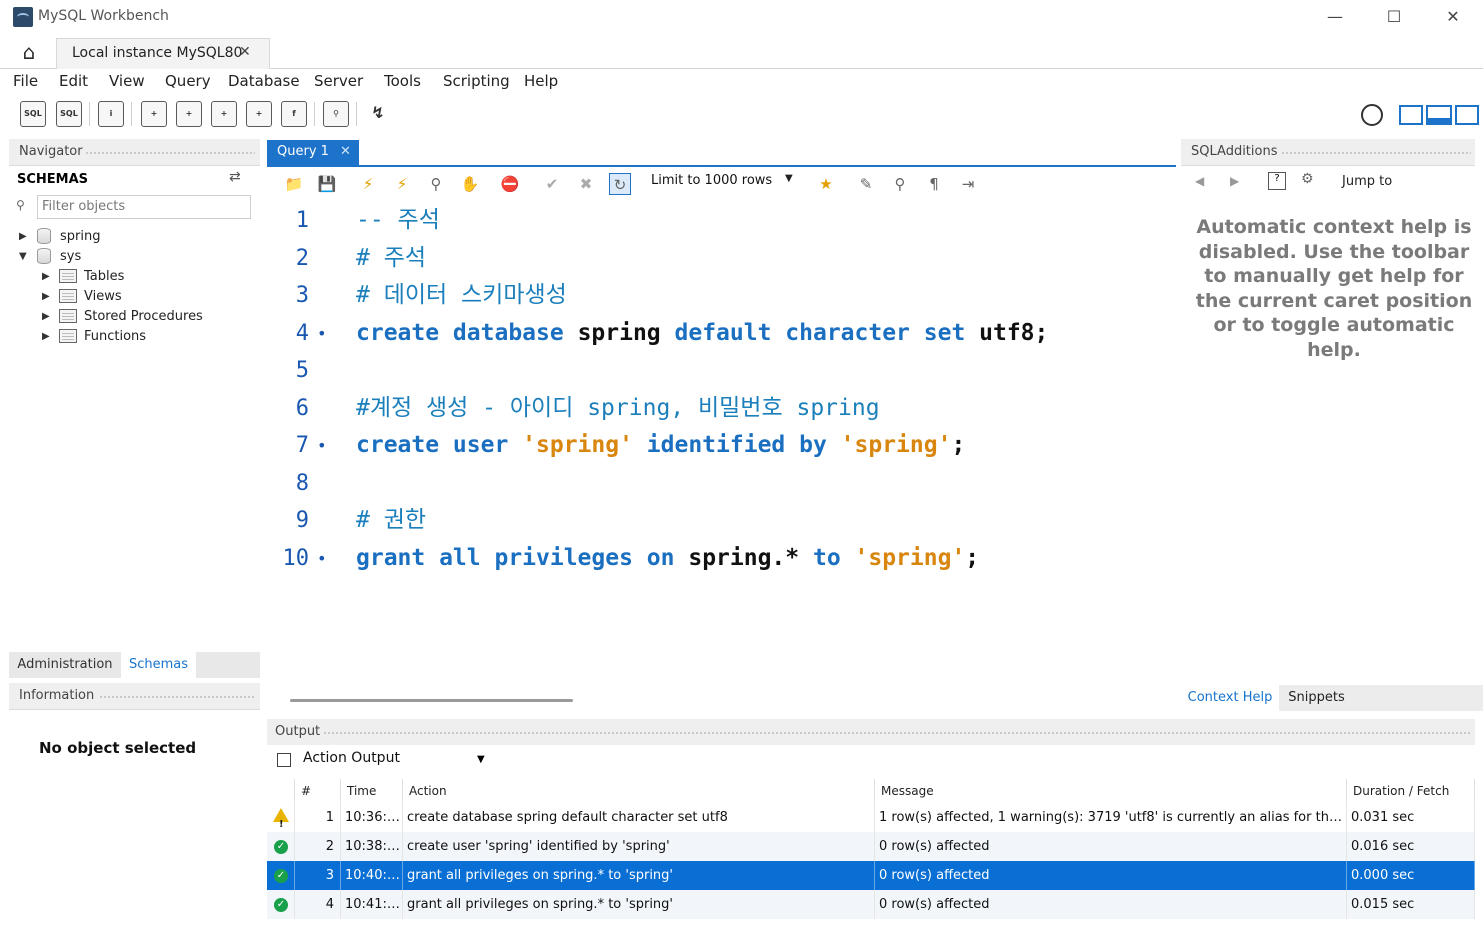 The width and height of the screenshot is (1483, 925). I want to click on close-icon: ✕, so click(1453, 17).